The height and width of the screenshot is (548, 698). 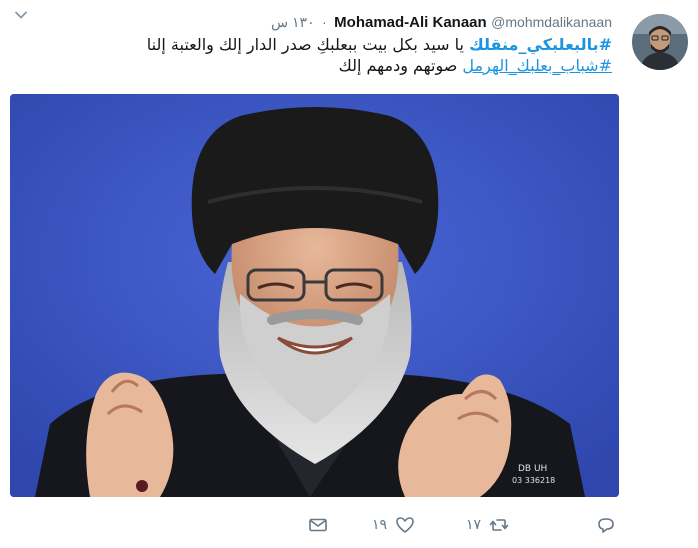 I want to click on reply-icon, so click(x=606, y=525).